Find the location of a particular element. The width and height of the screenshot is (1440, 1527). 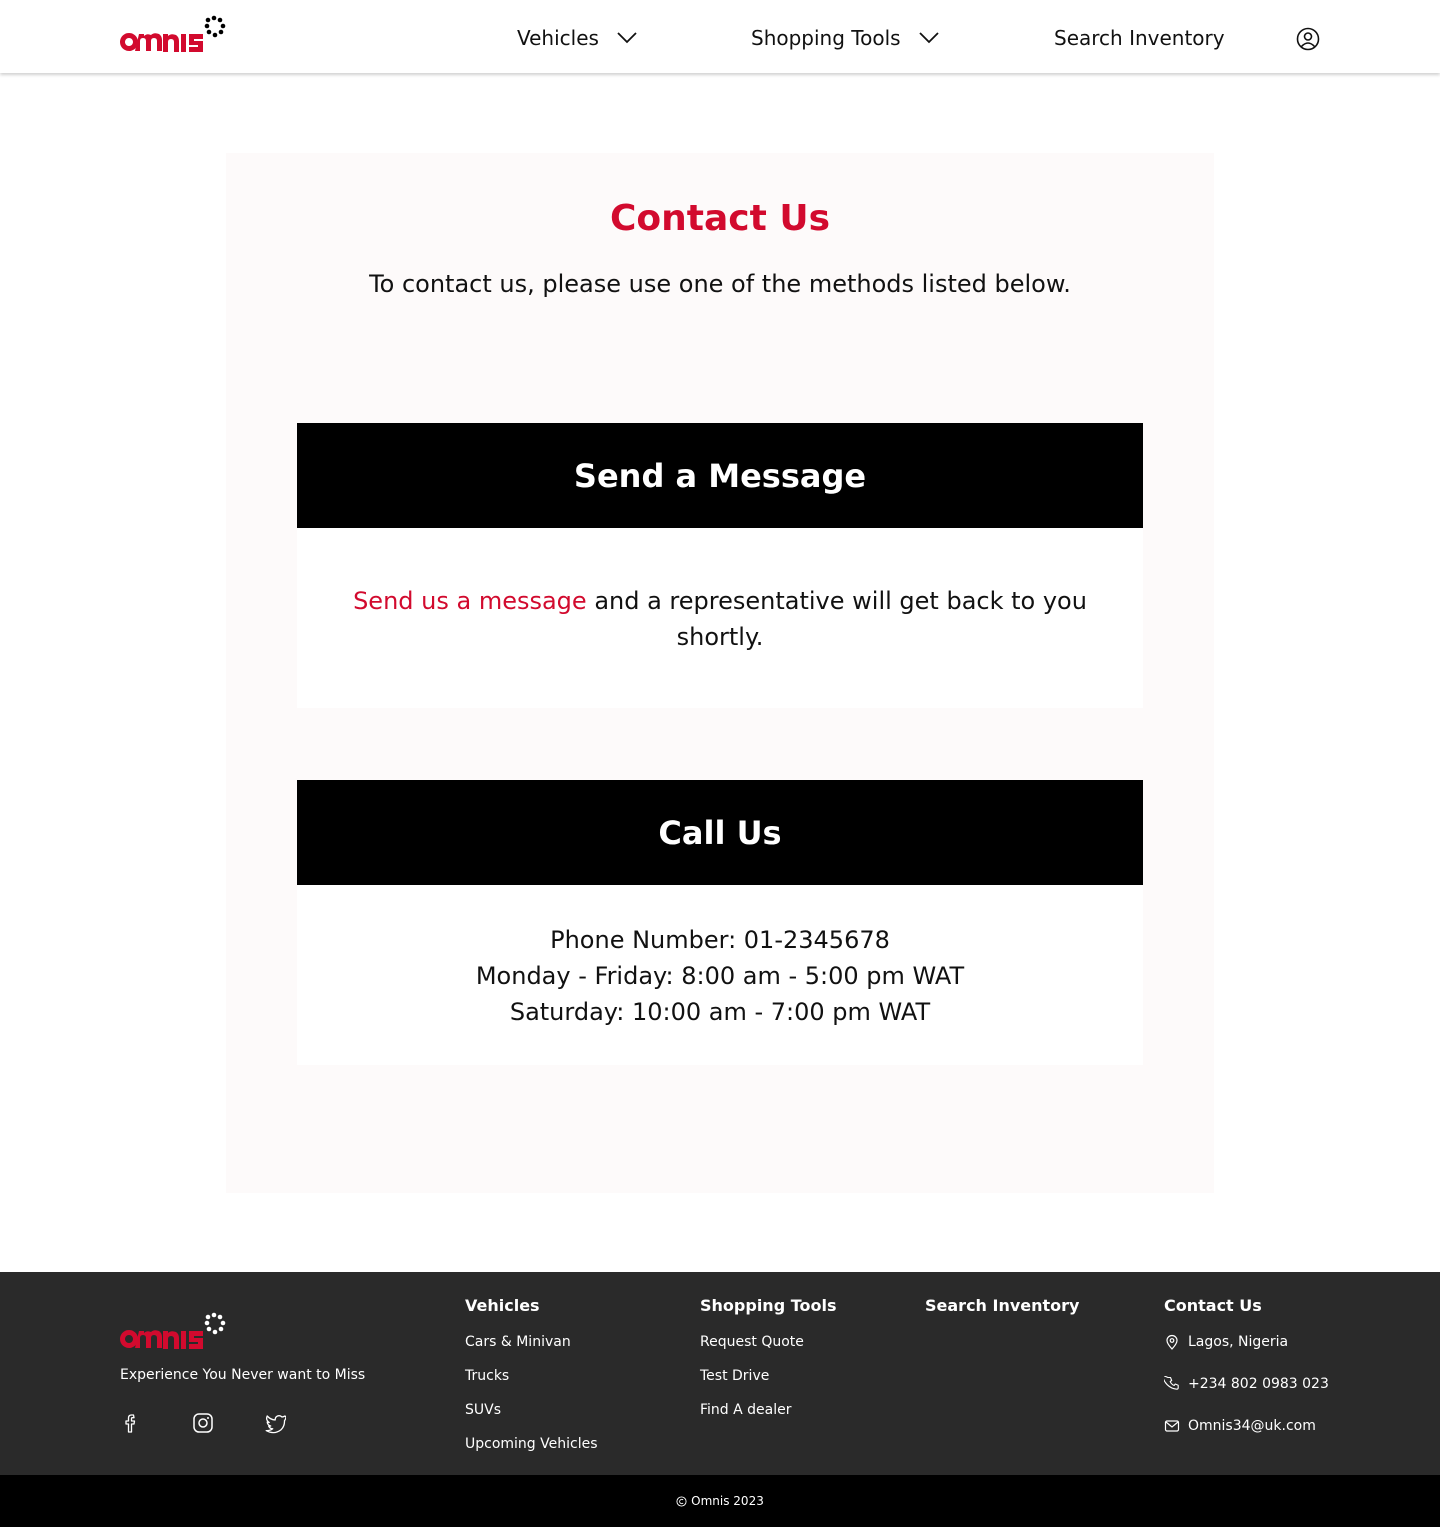

copyright-bar: Omnis 2023 is located at coordinates (720, 1501).